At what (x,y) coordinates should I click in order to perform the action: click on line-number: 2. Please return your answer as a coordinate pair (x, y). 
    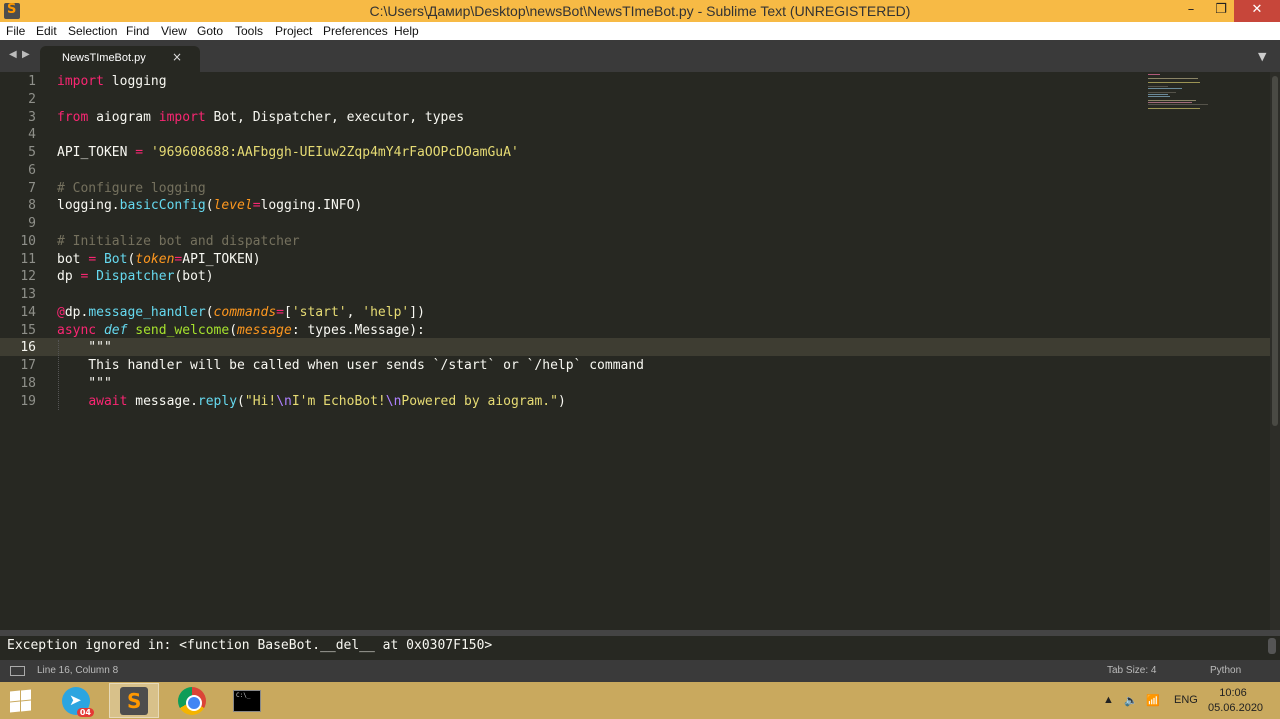
    Looking at the image, I should click on (32, 99).